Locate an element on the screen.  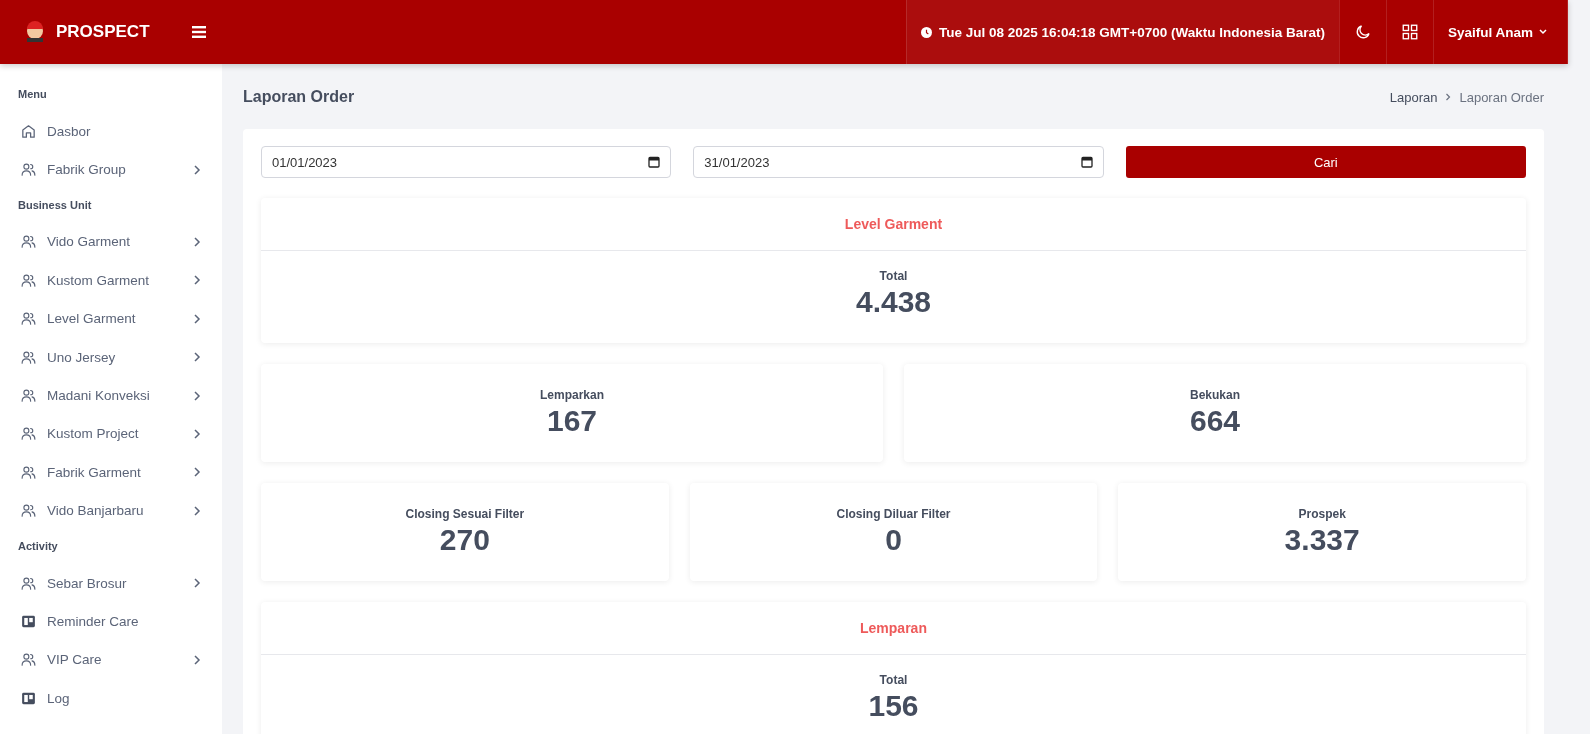
sidebar-item: Kustom Project is located at coordinates (111, 434).